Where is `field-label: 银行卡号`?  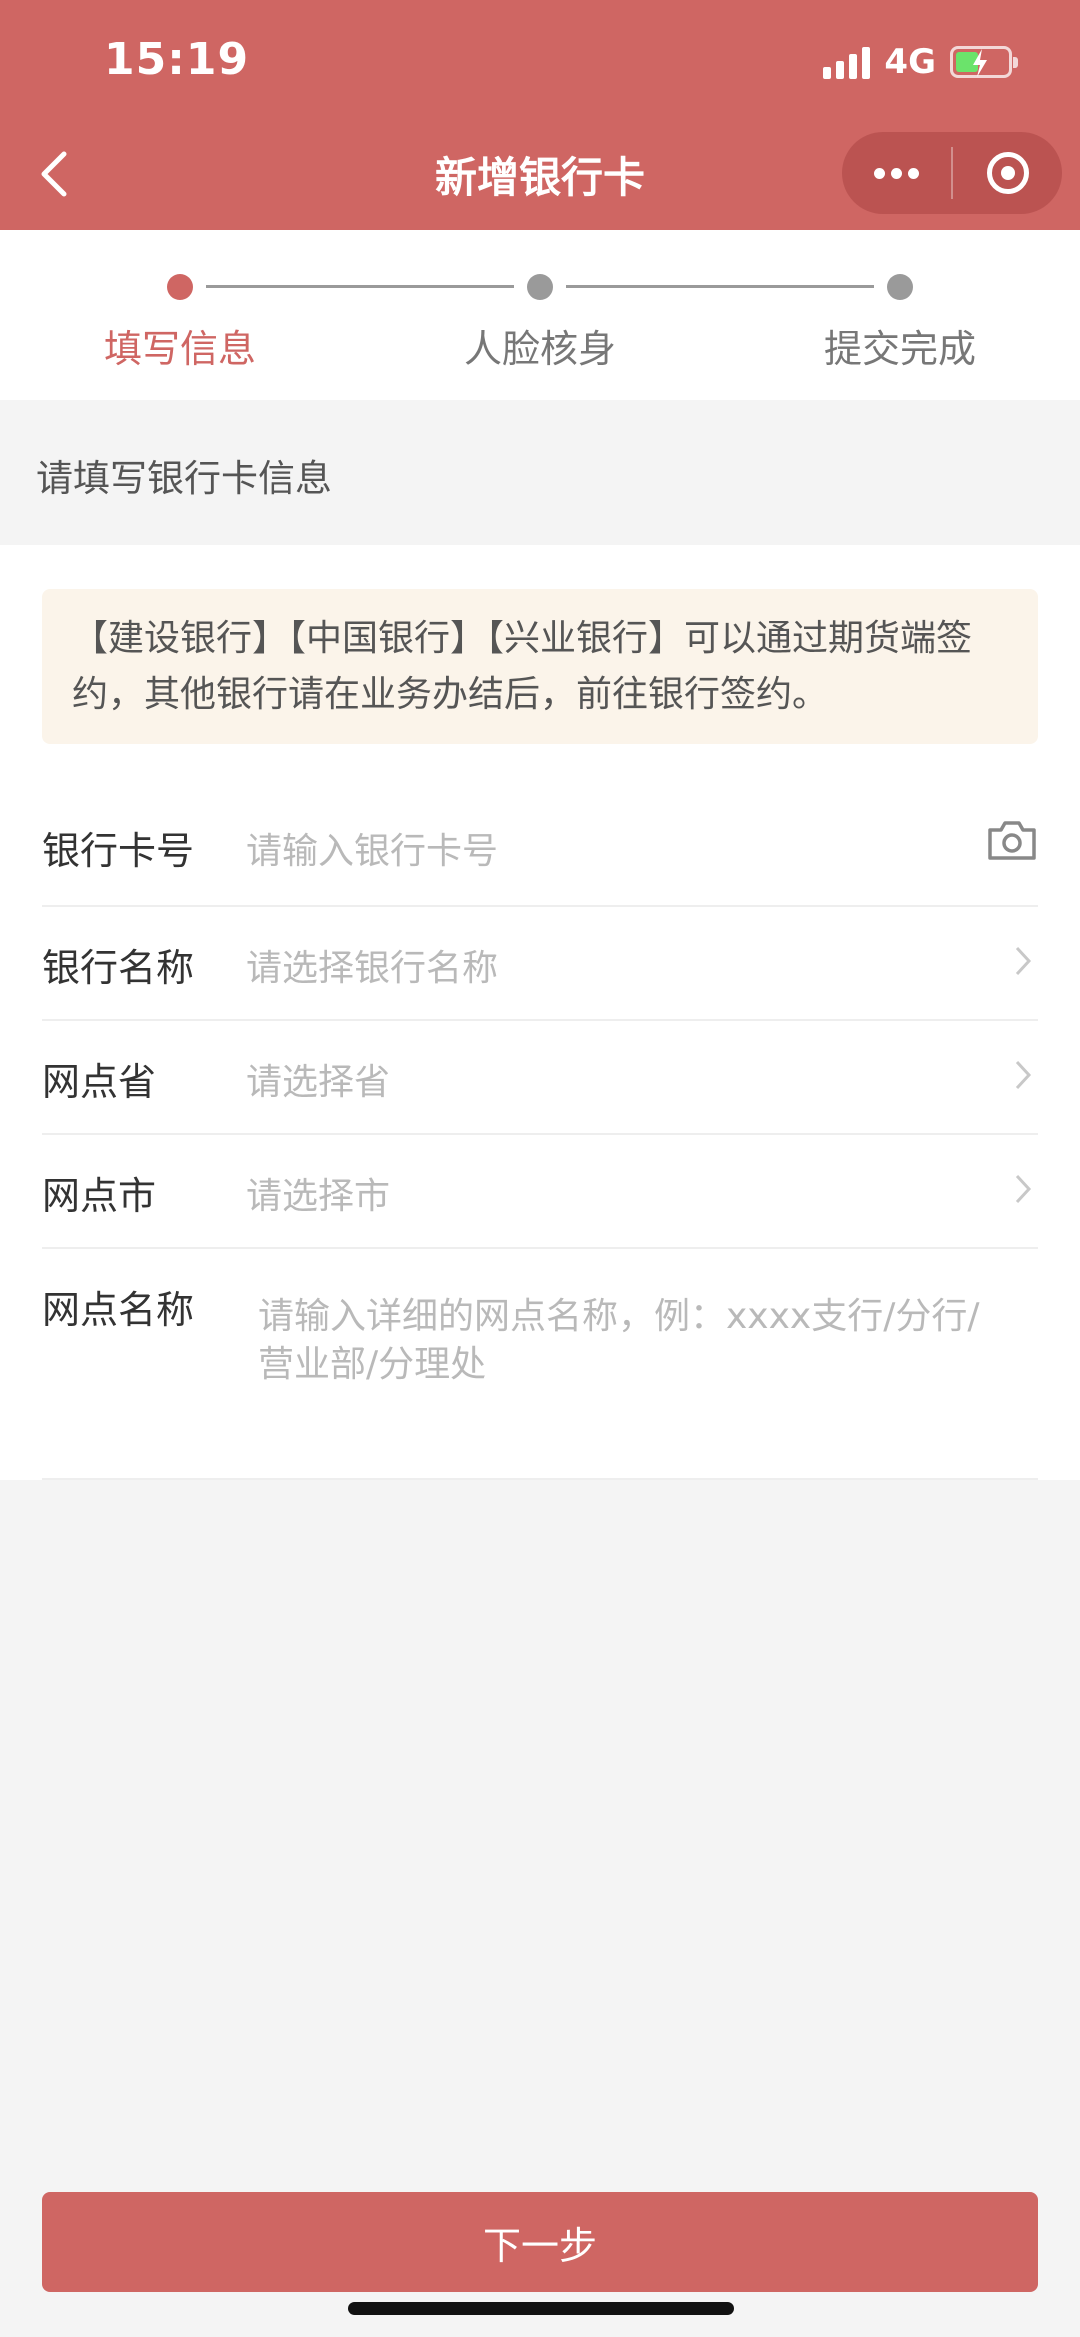
field-label: 银行卡号 is located at coordinates (118, 851).